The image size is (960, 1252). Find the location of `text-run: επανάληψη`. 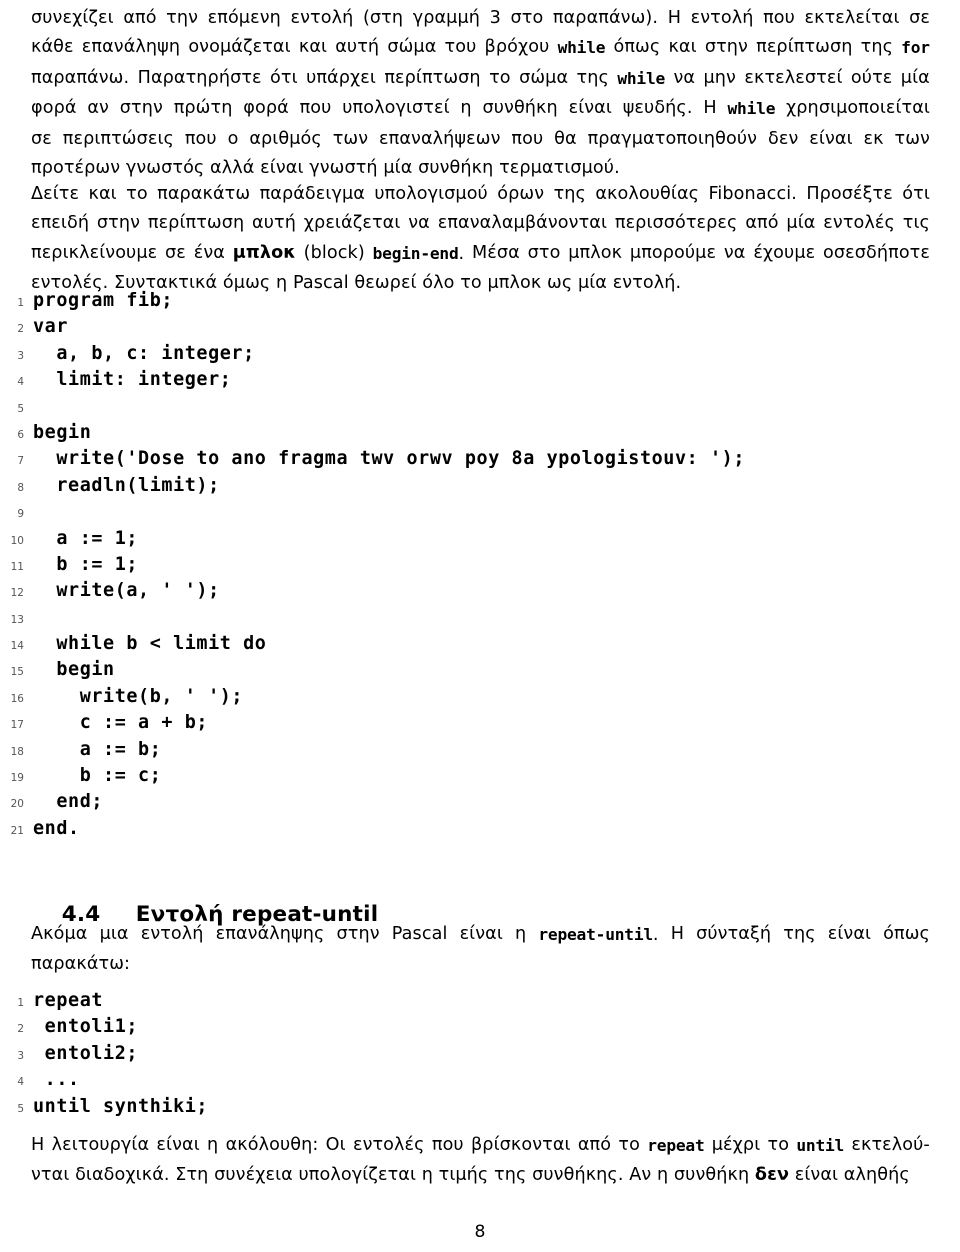

text-run: επανάληψη is located at coordinates (131, 47).